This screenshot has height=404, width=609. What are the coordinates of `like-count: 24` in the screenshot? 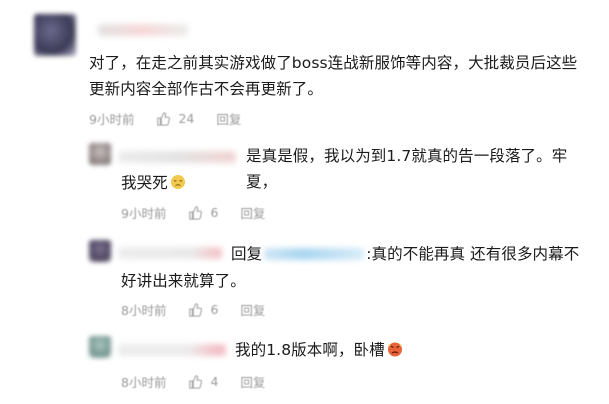 It's located at (186, 118).